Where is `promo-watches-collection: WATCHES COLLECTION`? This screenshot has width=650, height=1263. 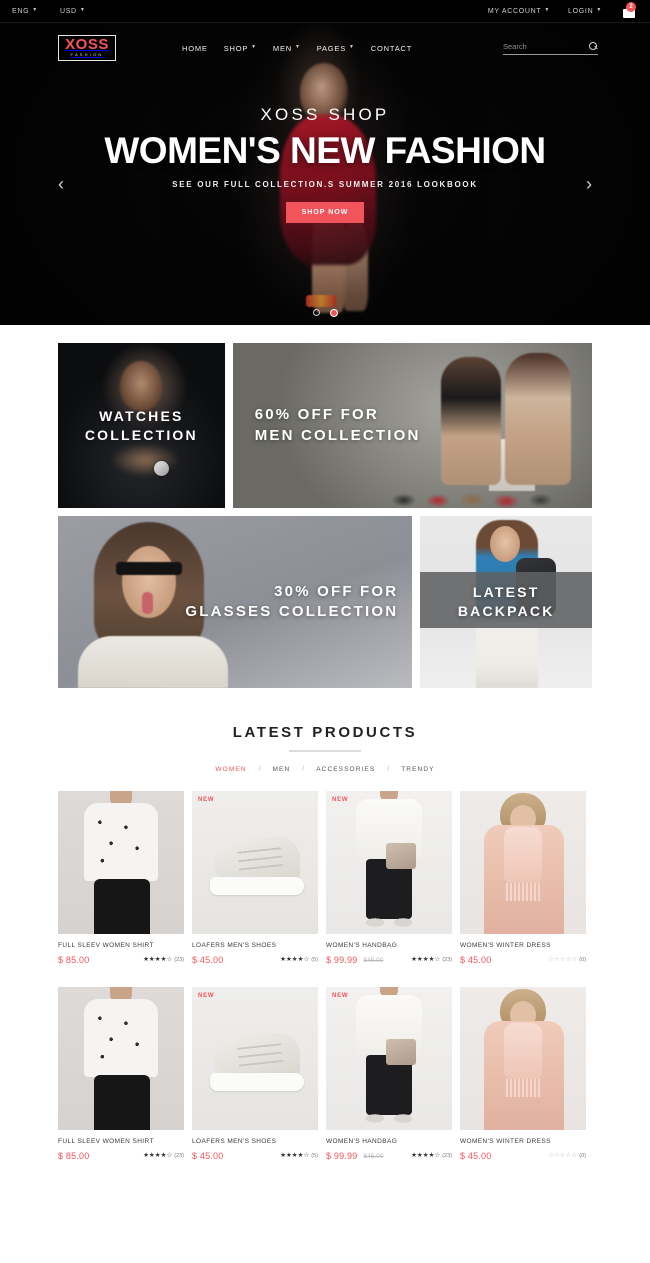
promo-watches-collection: WATCHES COLLECTION is located at coordinates (141, 425).